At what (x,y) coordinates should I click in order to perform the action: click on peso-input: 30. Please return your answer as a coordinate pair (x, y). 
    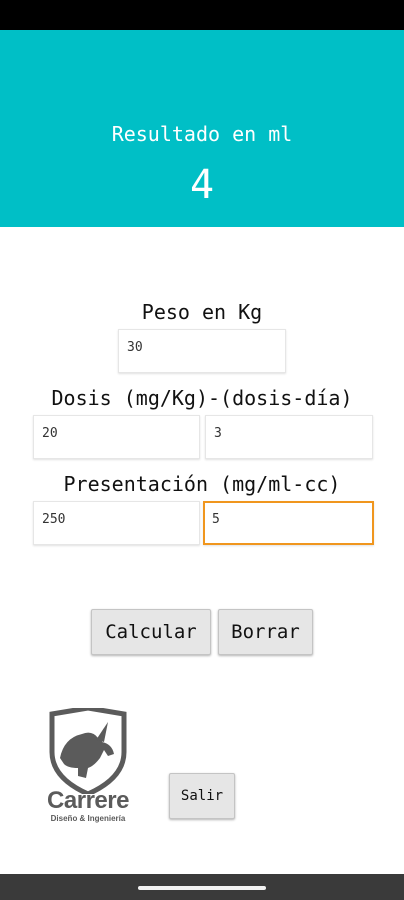
    Looking at the image, I should click on (202, 351).